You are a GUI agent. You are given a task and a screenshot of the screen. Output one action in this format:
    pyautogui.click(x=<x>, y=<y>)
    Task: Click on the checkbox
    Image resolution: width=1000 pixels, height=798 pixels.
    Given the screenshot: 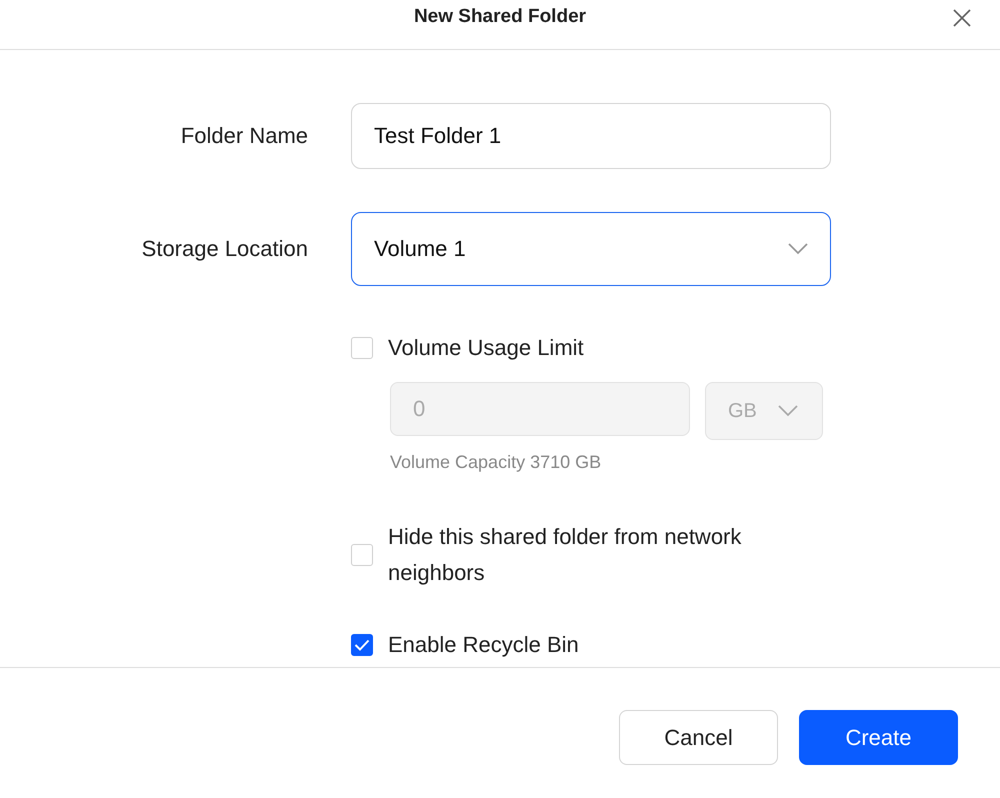 What is the action you would take?
    pyautogui.click(x=362, y=645)
    